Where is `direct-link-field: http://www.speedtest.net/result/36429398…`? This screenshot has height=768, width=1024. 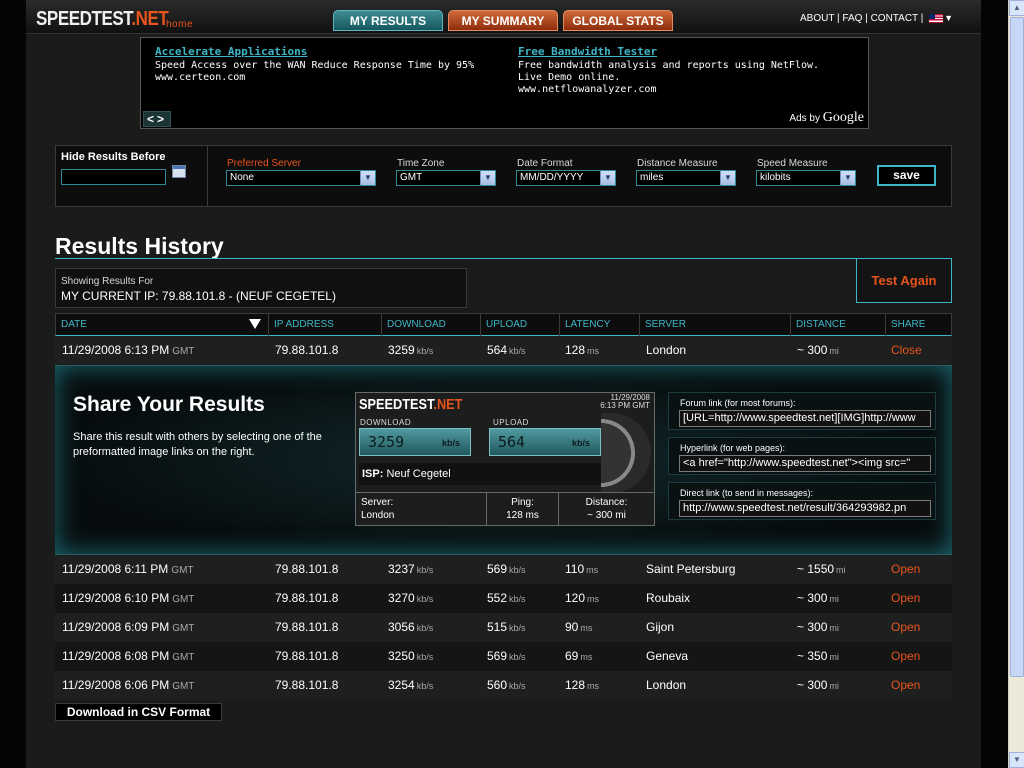
direct-link-field: http://www.speedtest.net/result/36429398… is located at coordinates (805, 508).